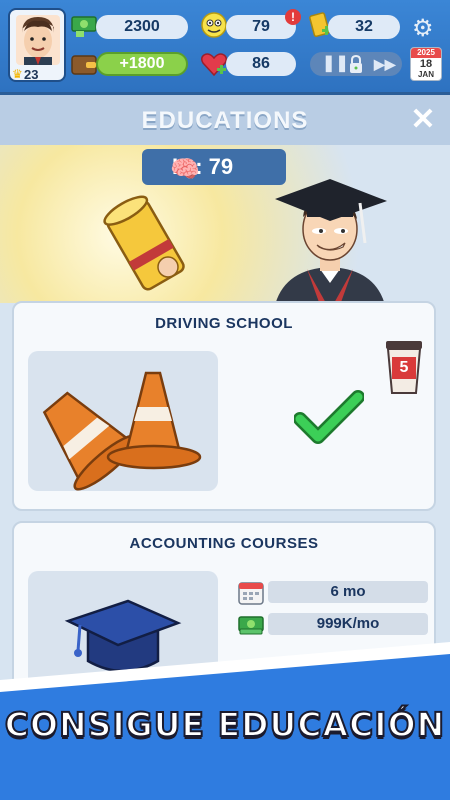  Describe the element at coordinates (423, 120) in the screenshot. I see `close-button: ✕` at that location.